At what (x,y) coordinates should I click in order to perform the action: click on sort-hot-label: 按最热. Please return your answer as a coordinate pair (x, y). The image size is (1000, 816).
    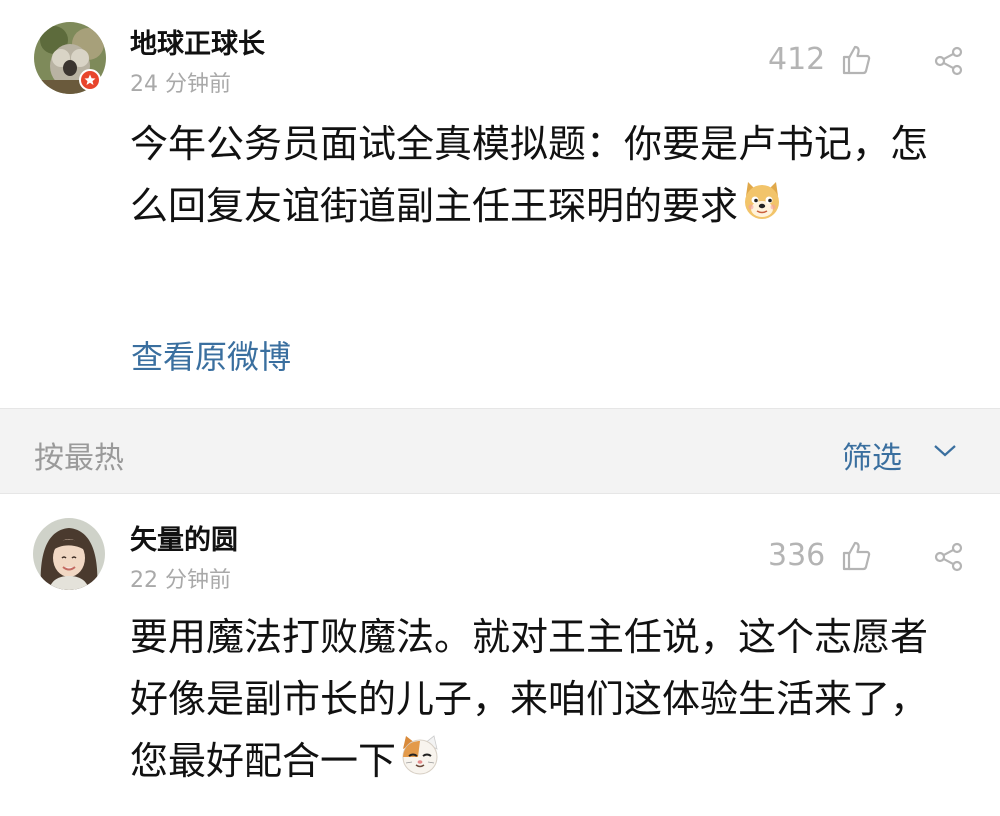
    Looking at the image, I should click on (79, 455).